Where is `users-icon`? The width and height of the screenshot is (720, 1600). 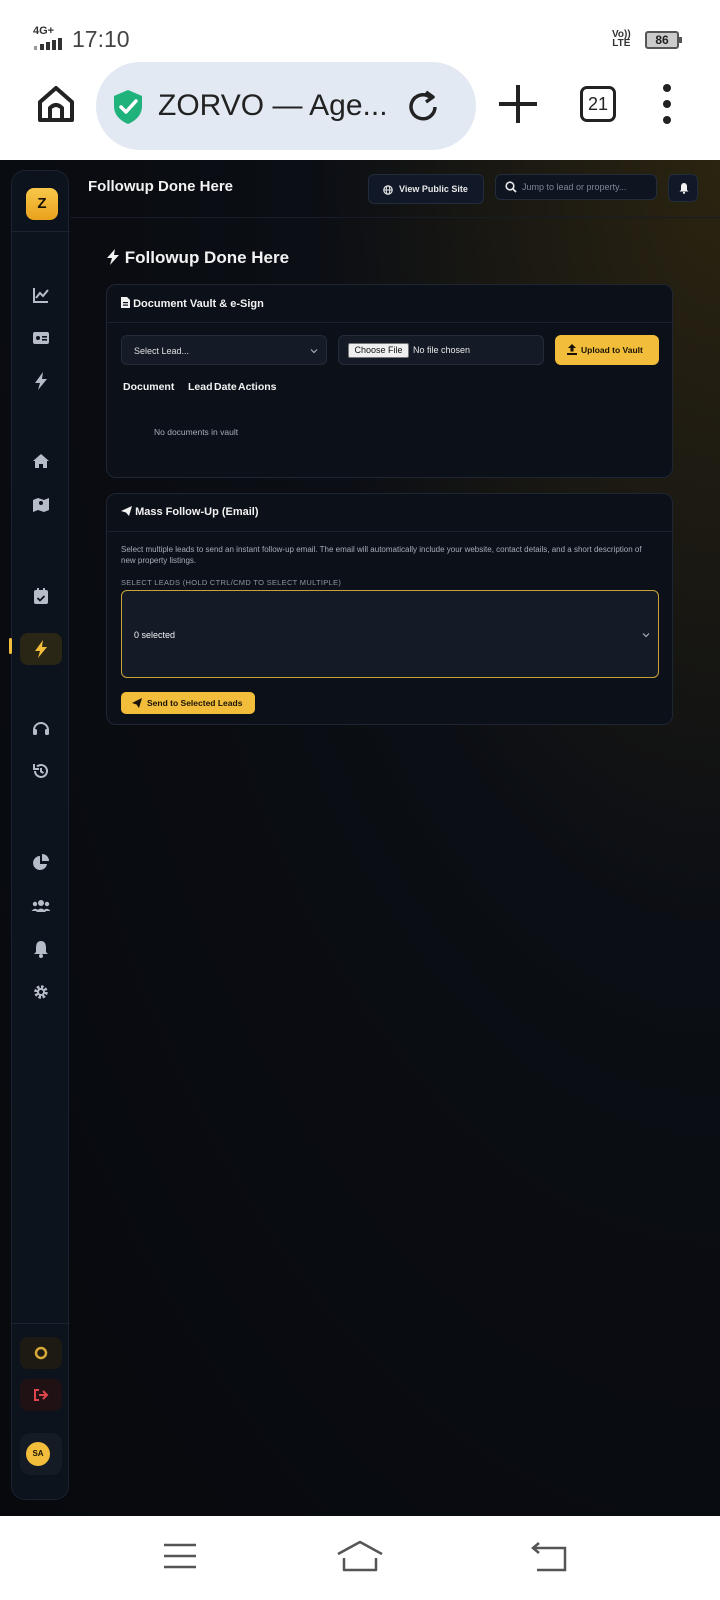
users-icon is located at coordinates (41, 906).